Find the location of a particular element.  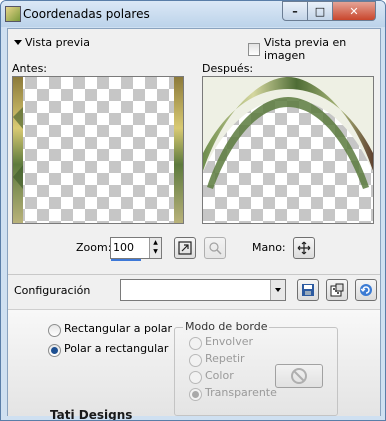

undo-icon is located at coordinates (366, 290).